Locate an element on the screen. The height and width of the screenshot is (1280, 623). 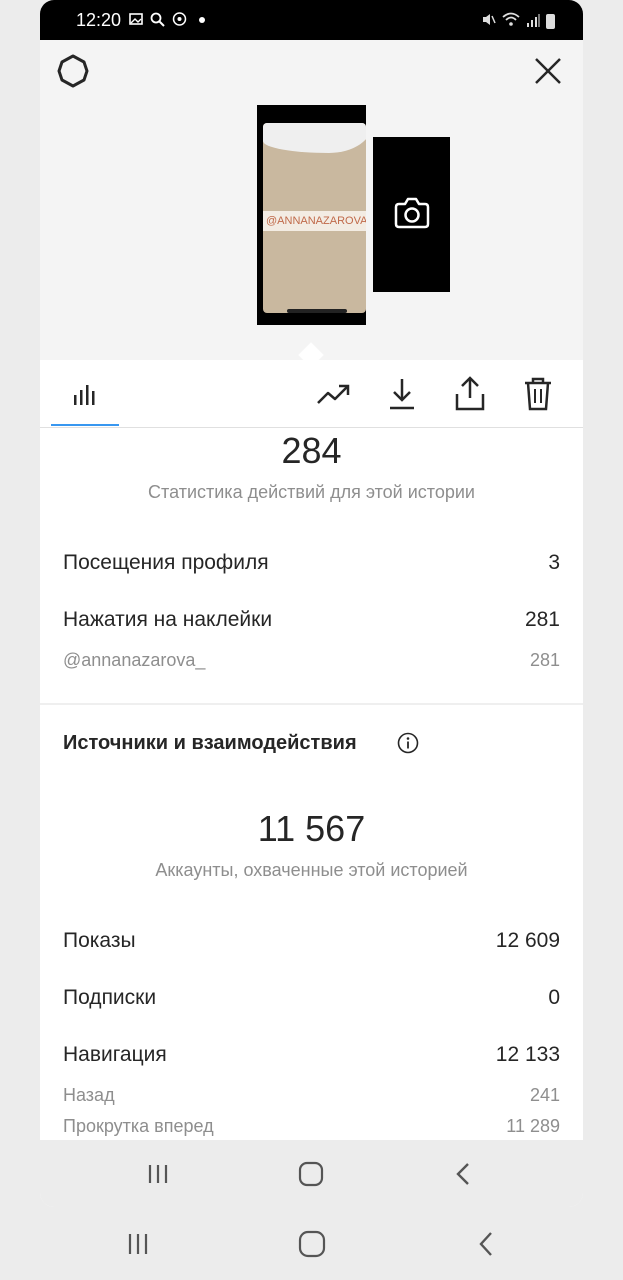
trend-up-icon is located at coordinates (334, 394).